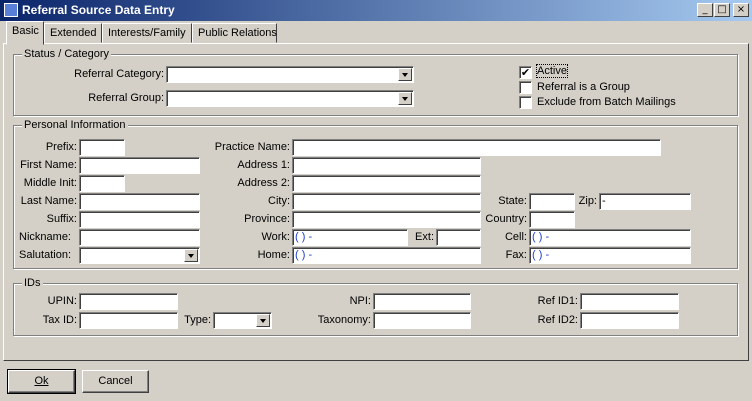 This screenshot has width=752, height=401. Describe the element at coordinates (422, 301) in the screenshot. I see `npi-input` at that location.